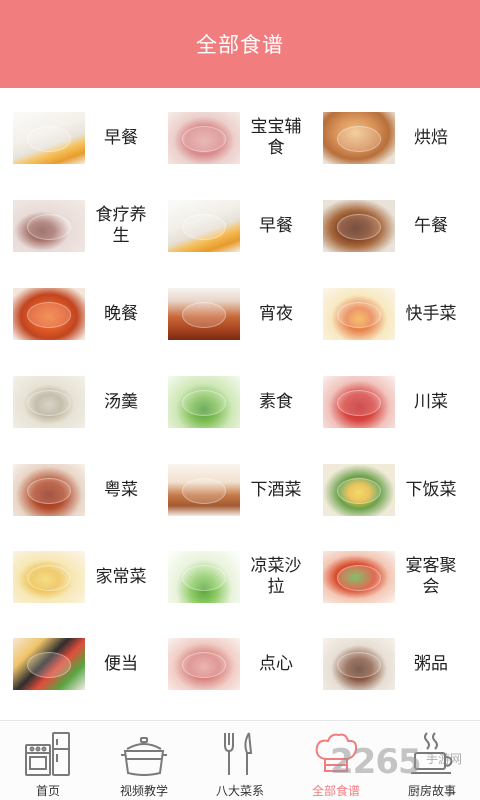 The image size is (480, 800). I want to click on category-item: 便当, so click(88, 664).